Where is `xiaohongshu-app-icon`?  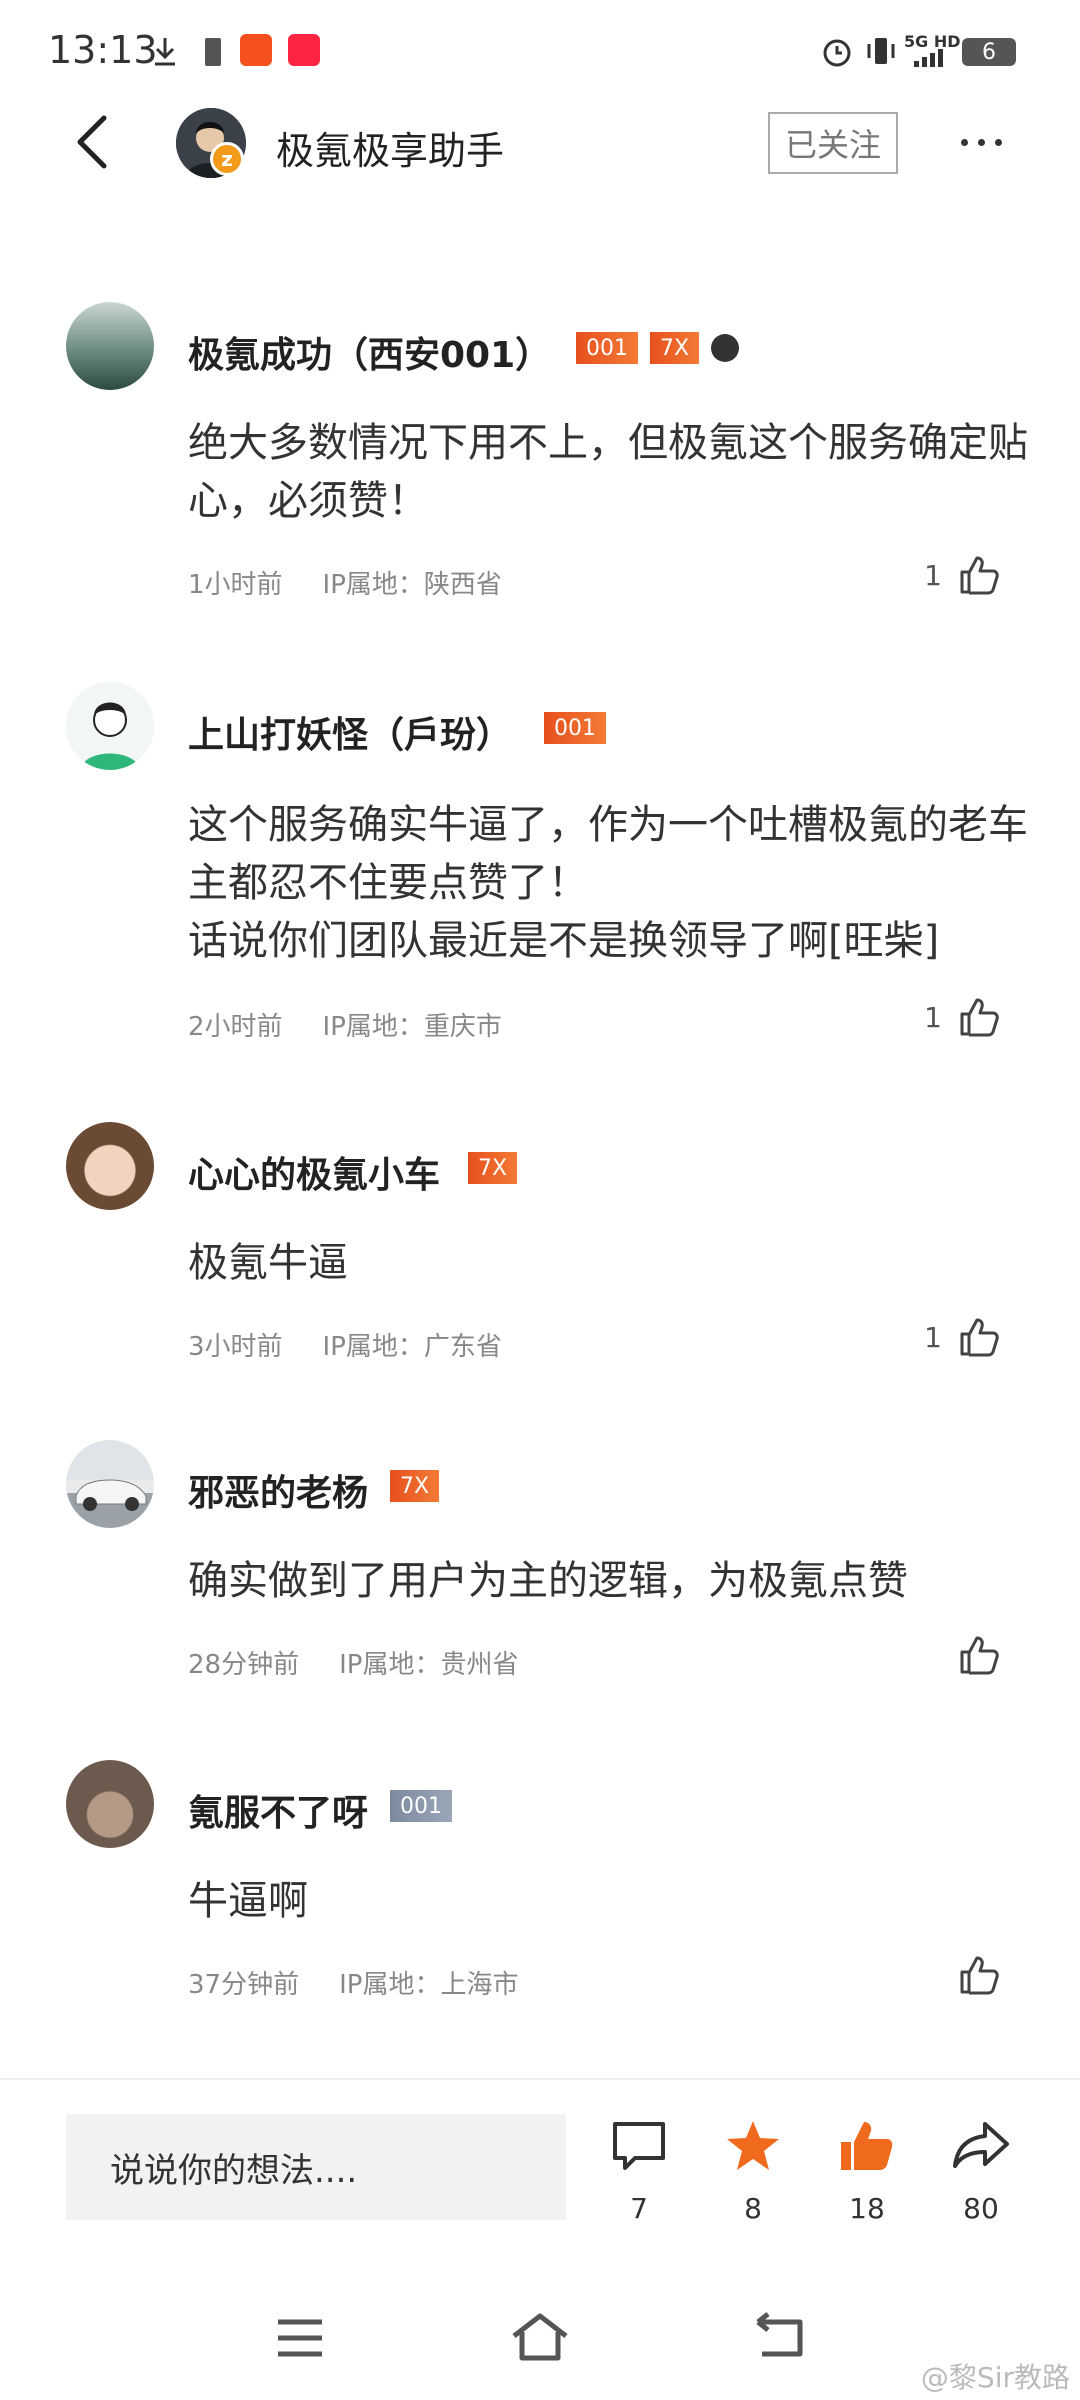 xiaohongshu-app-icon is located at coordinates (304, 50).